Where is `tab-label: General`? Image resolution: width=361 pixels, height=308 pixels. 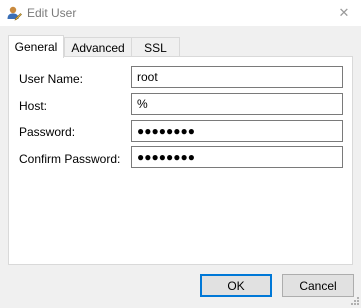 tab-label: General is located at coordinates (36, 47).